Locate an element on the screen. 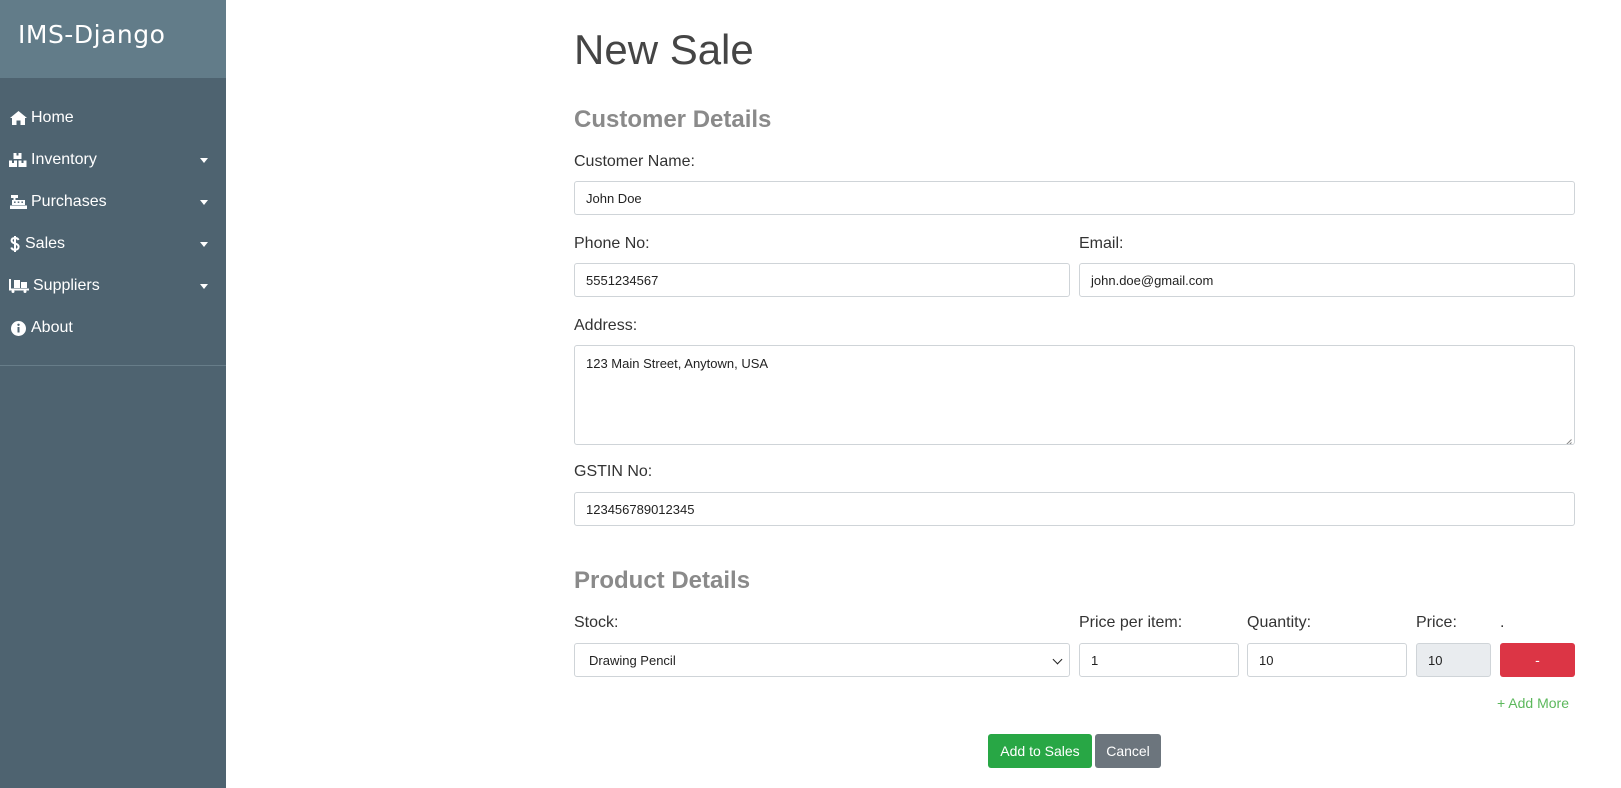 The width and height of the screenshot is (1621, 788). sidebar-item-about: About is located at coordinates (113, 328).